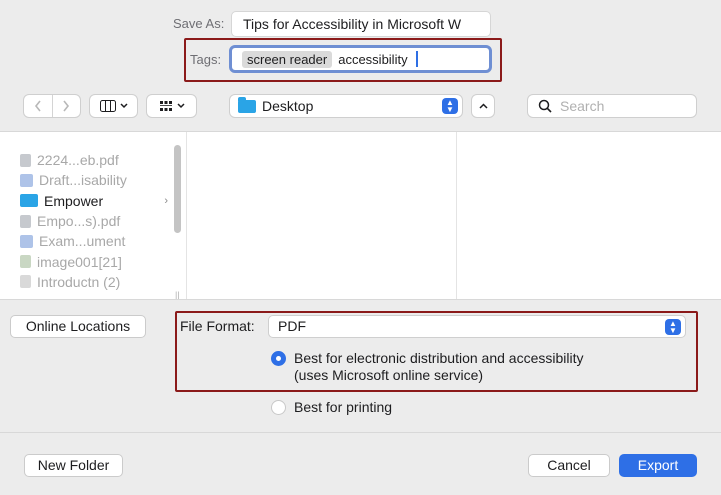 This screenshot has width=721, height=495. What do you see at coordinates (25, 262) in the screenshot?
I see `image-icon` at bounding box center [25, 262].